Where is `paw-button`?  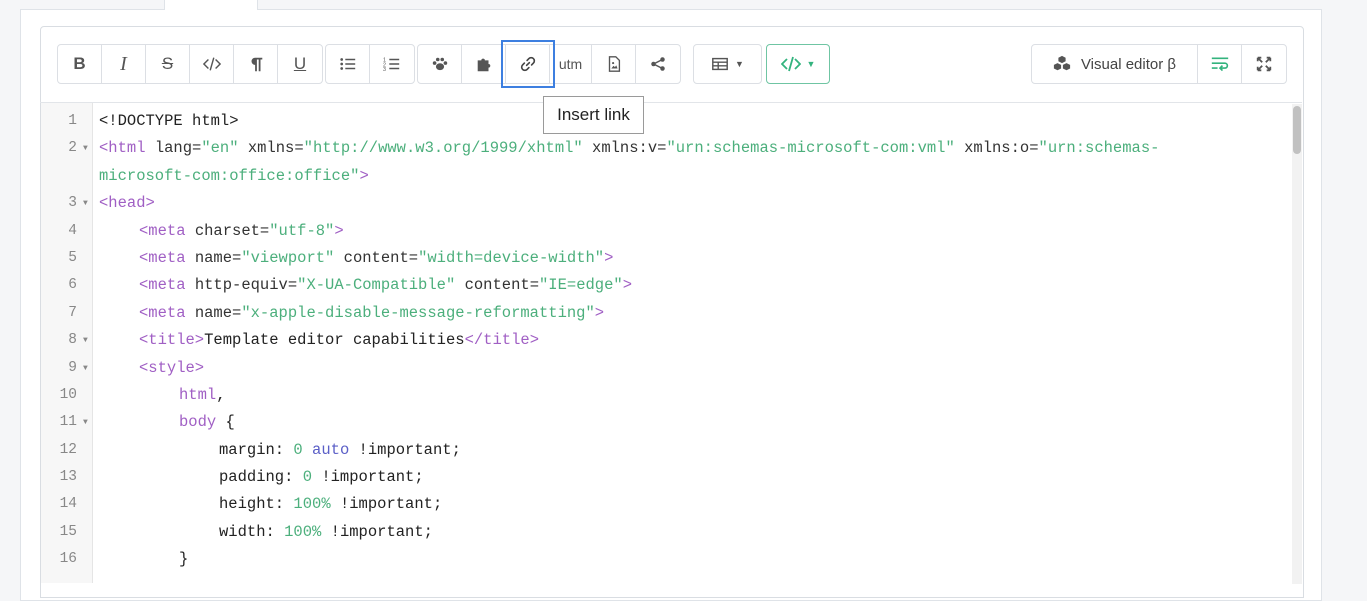
paw-button is located at coordinates (440, 64).